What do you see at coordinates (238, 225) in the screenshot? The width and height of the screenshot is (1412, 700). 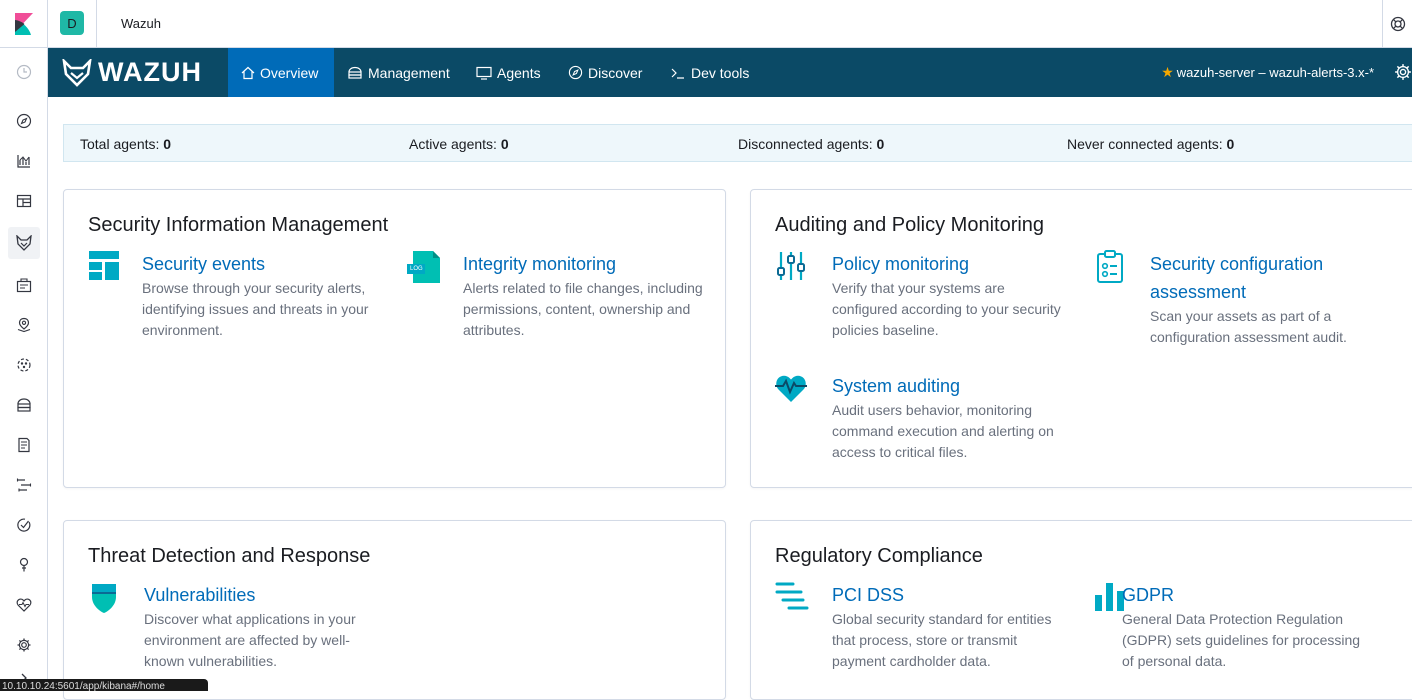 I see `panel-title: Security Information Management` at bounding box center [238, 225].